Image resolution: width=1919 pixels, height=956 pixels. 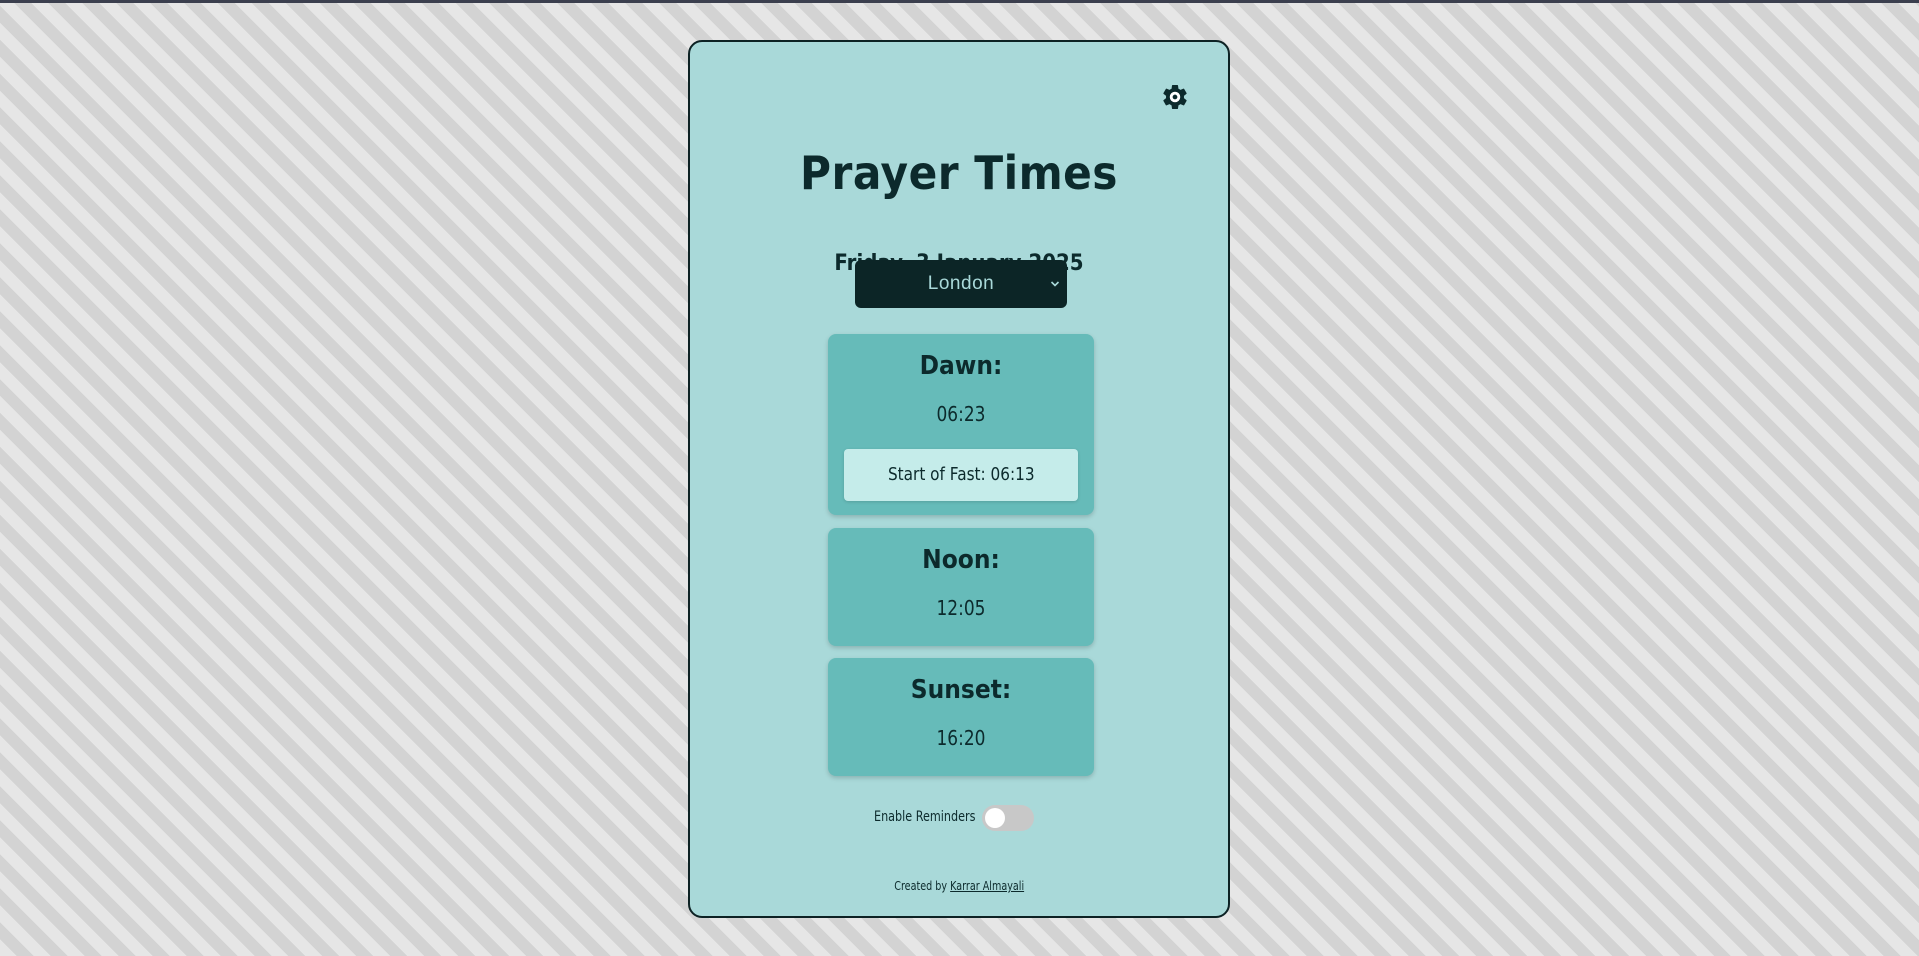 What do you see at coordinates (995, 818) in the screenshot?
I see `toggle-knob` at bounding box center [995, 818].